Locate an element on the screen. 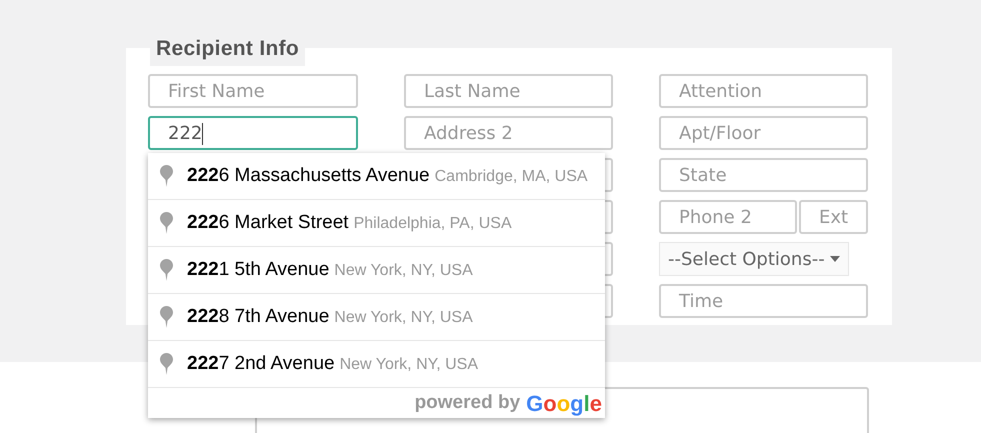 The height and width of the screenshot is (433, 981). input-field: Apt/Floor is located at coordinates (763, 133).